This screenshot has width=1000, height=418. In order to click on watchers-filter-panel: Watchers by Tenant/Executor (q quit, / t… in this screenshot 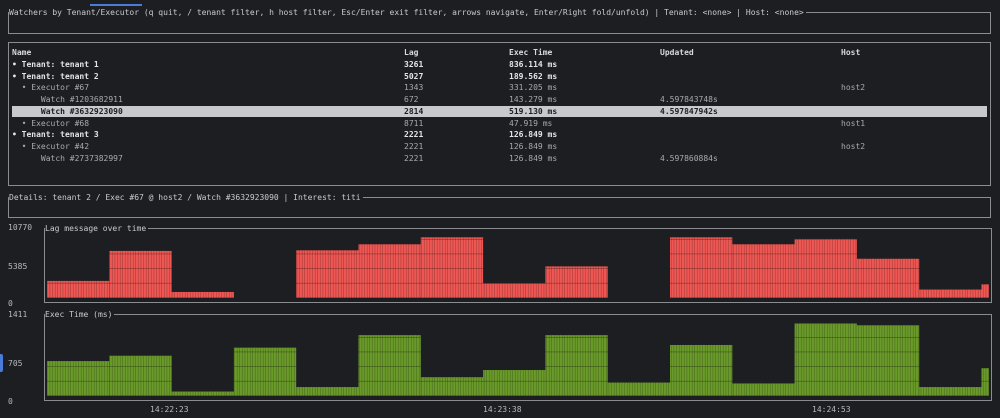, I will do `click(499, 20)`.